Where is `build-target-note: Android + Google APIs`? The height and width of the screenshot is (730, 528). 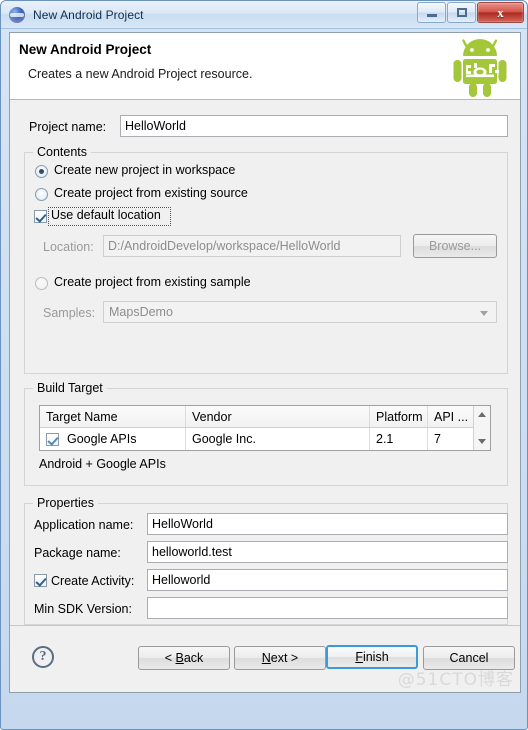
build-target-note: Android + Google APIs is located at coordinates (102, 464).